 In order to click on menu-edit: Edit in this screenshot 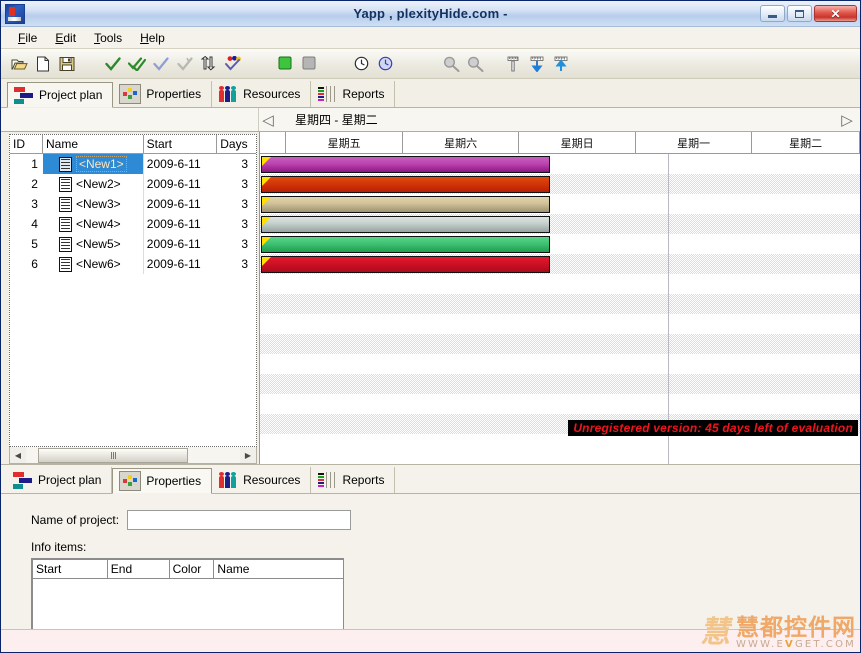, I will do `click(65, 38)`.